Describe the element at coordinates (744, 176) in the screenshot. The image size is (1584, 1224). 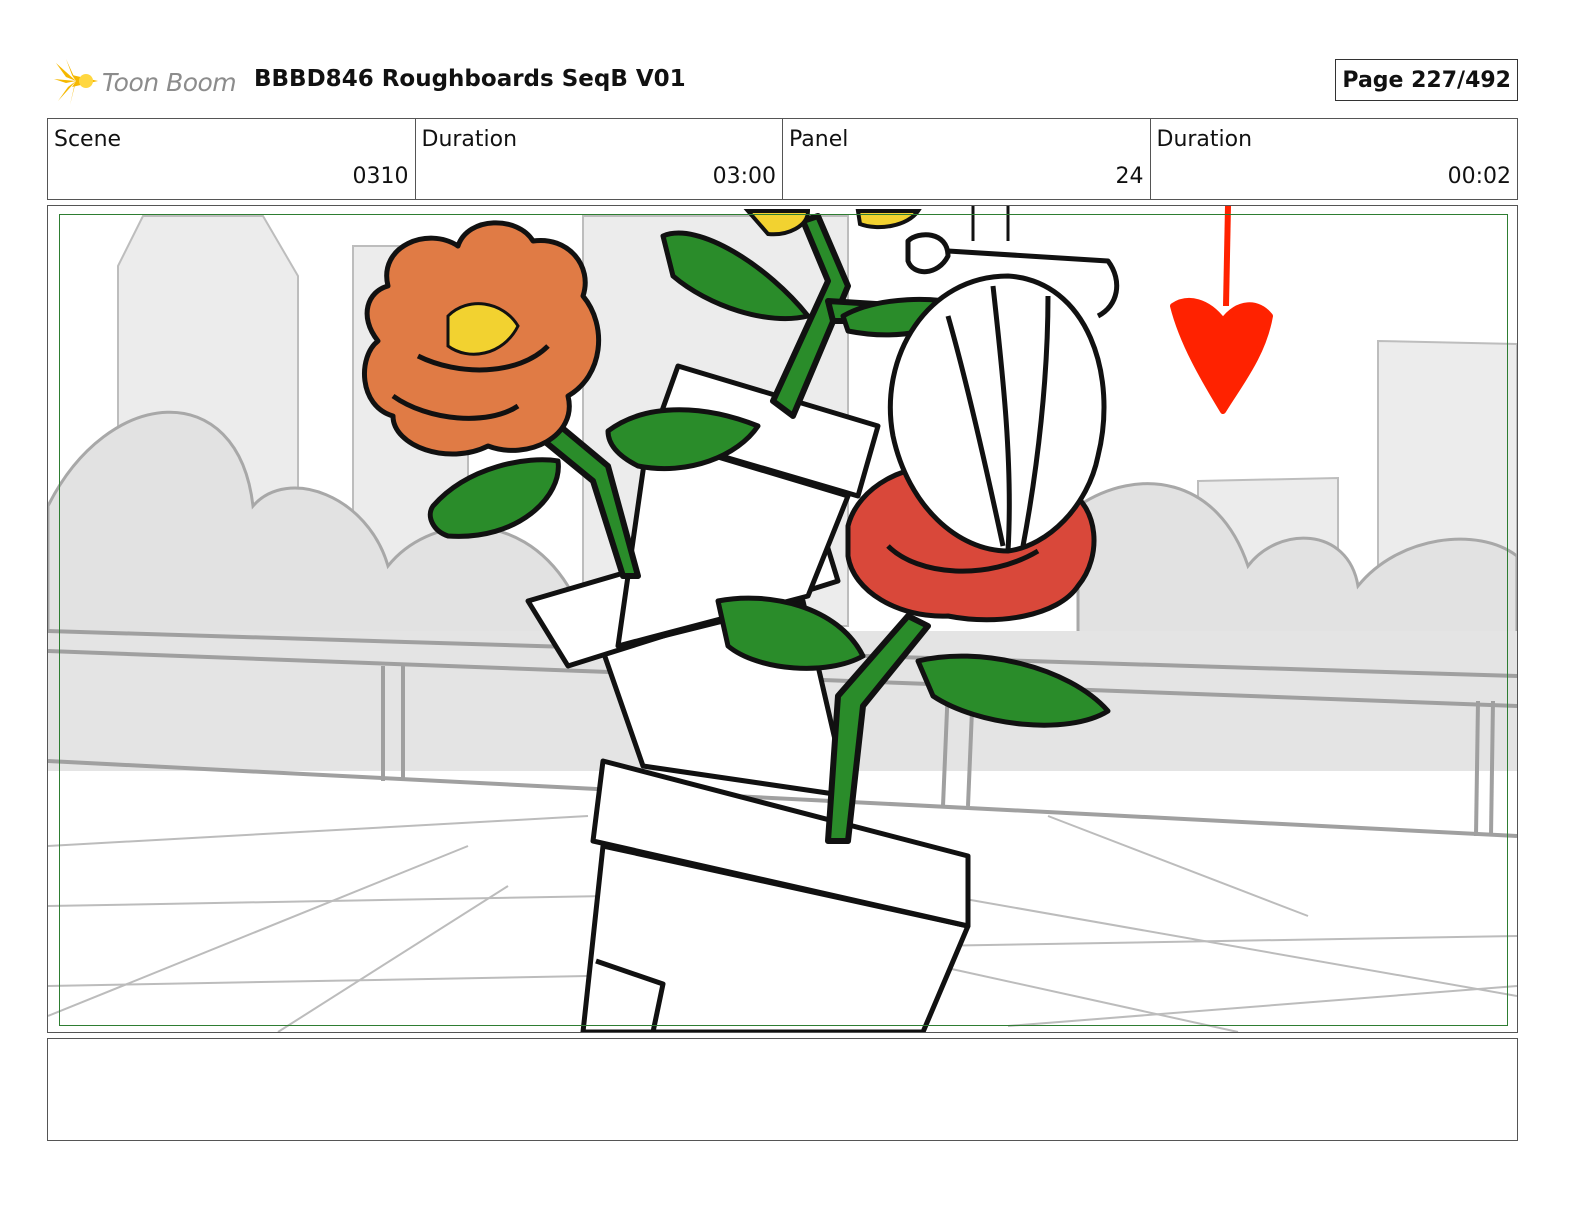
I see `scene-duration-value: 03:00` at that location.